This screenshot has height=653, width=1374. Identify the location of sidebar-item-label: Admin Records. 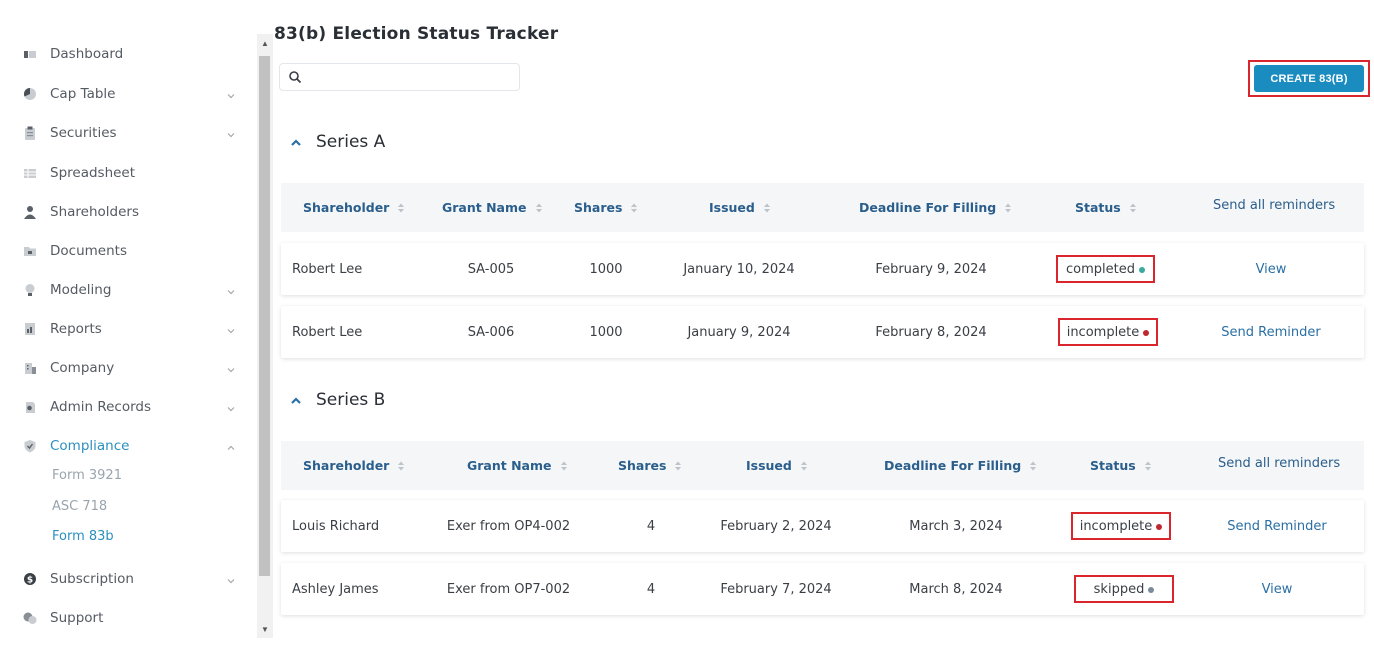
(100, 407).